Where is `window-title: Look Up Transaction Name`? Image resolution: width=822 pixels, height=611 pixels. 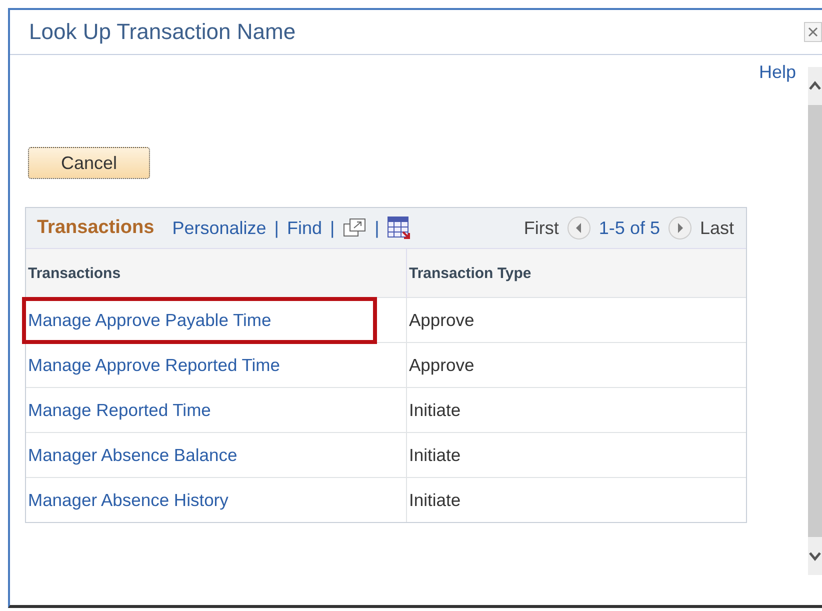 window-title: Look Up Transaction Name is located at coordinates (162, 32).